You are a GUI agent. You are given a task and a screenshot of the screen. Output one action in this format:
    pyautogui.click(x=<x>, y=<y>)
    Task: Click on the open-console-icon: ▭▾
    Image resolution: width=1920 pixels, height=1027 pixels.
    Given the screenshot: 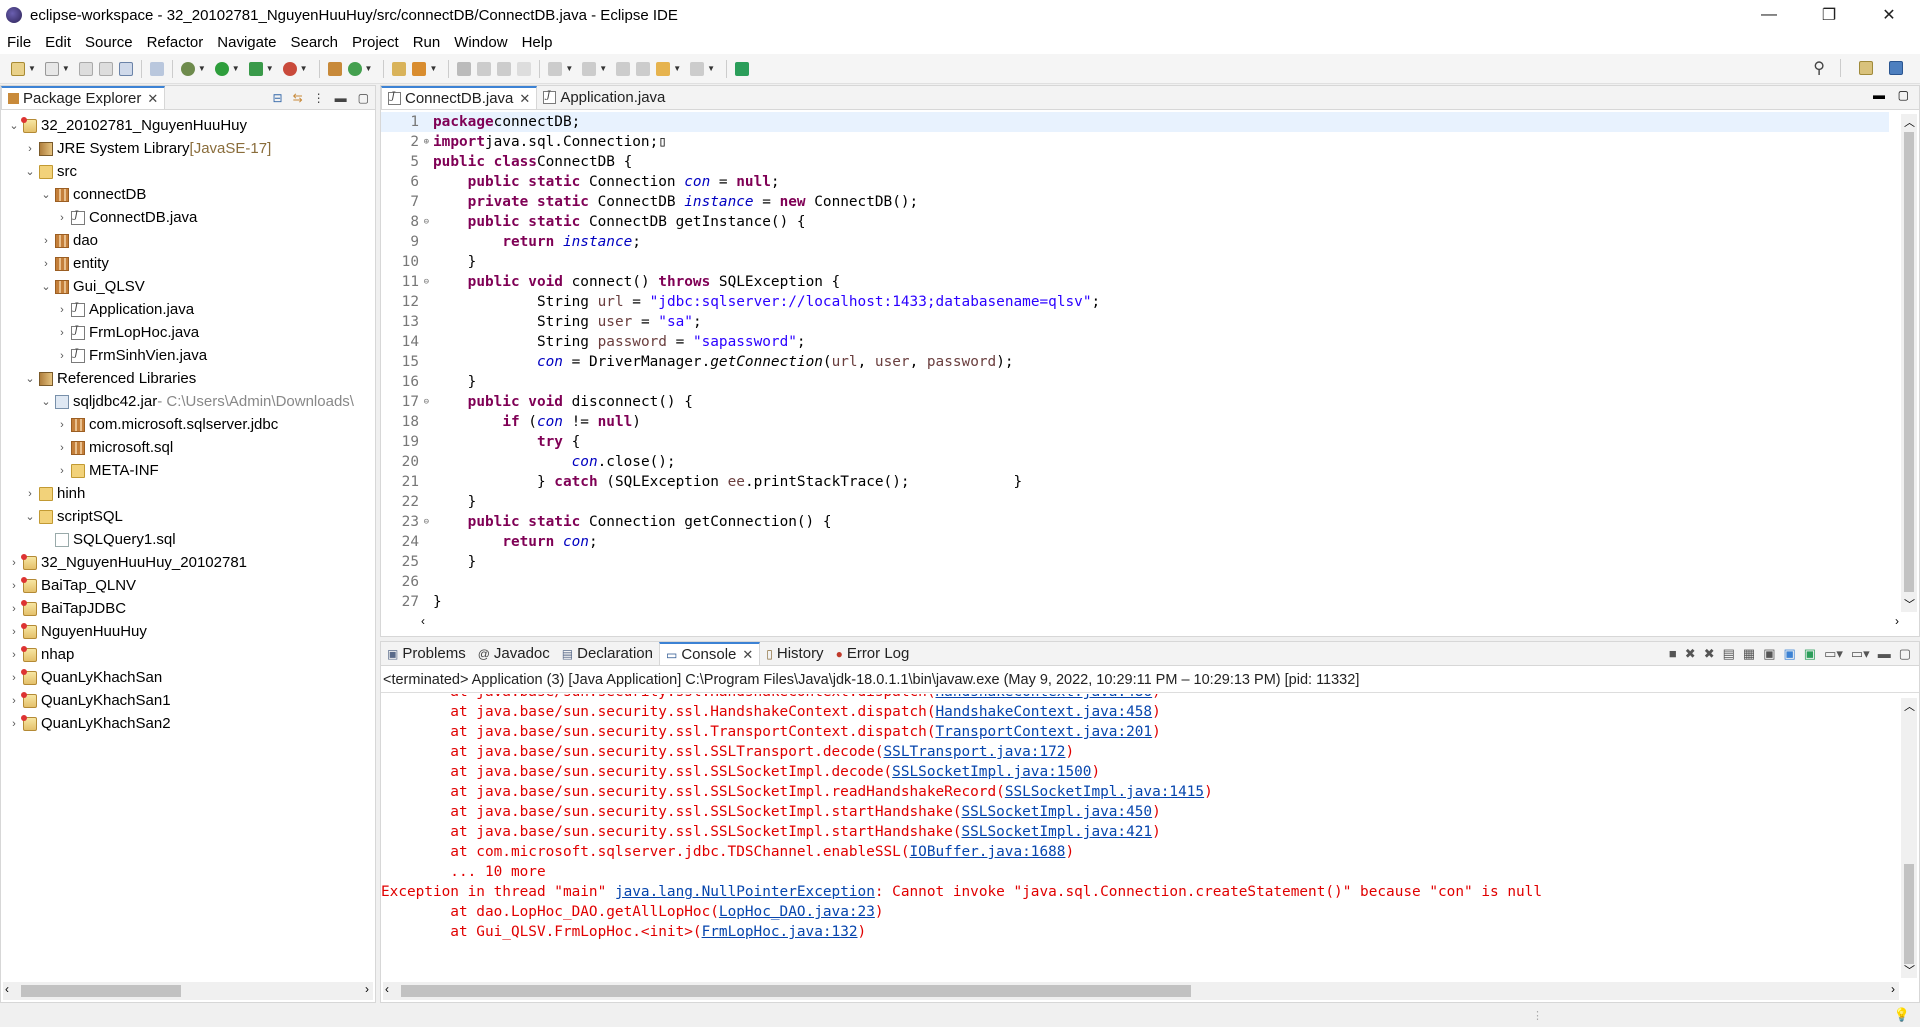 What is the action you would take?
    pyautogui.click(x=1860, y=654)
    